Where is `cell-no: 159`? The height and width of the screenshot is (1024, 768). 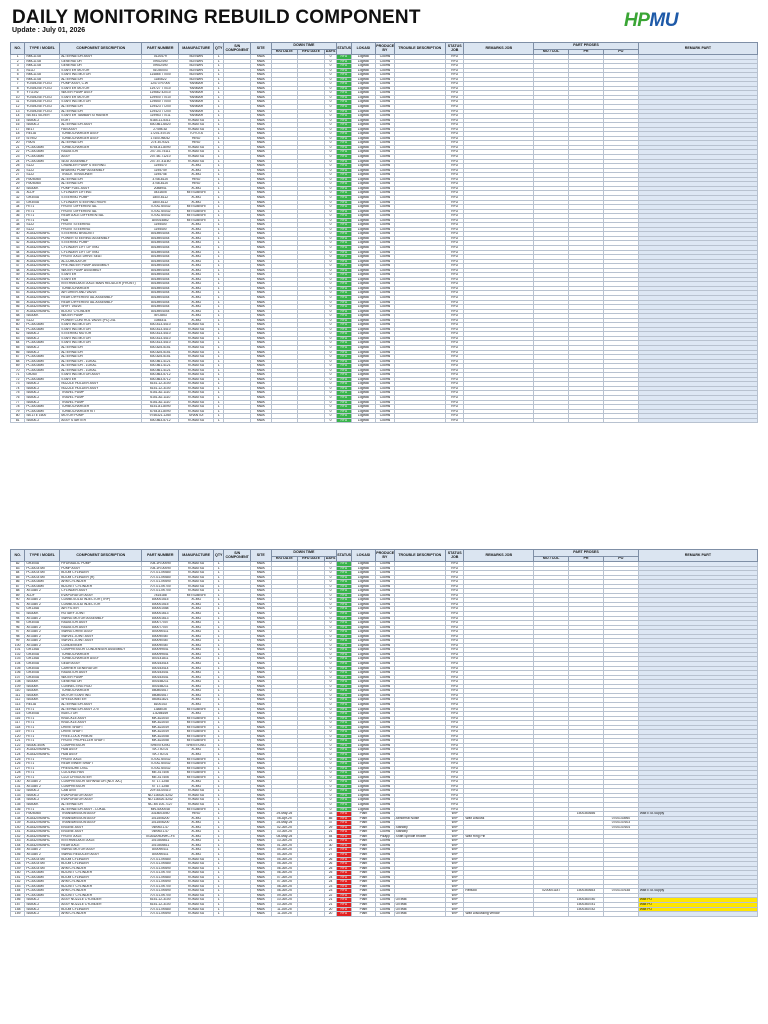 cell-no: 159 is located at coordinates (17, 914).